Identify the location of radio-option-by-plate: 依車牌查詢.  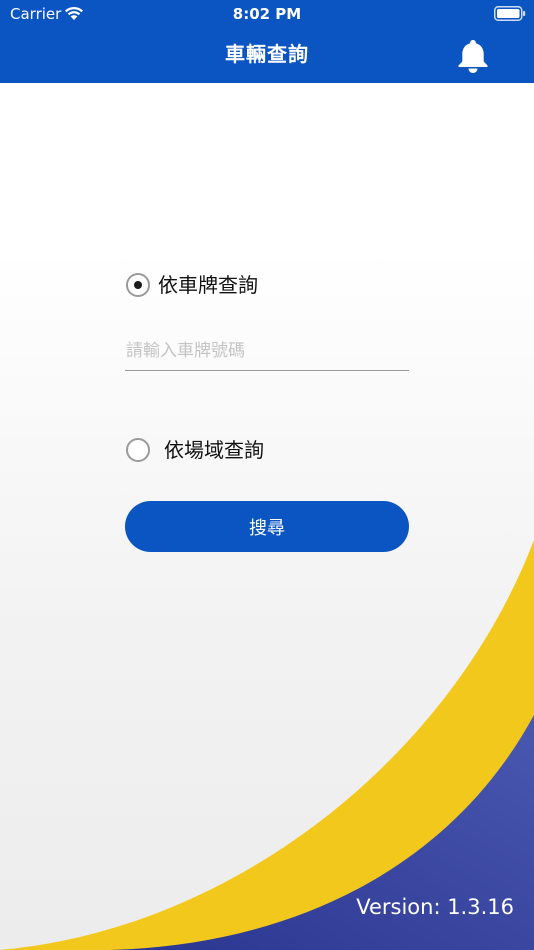
(192, 285).